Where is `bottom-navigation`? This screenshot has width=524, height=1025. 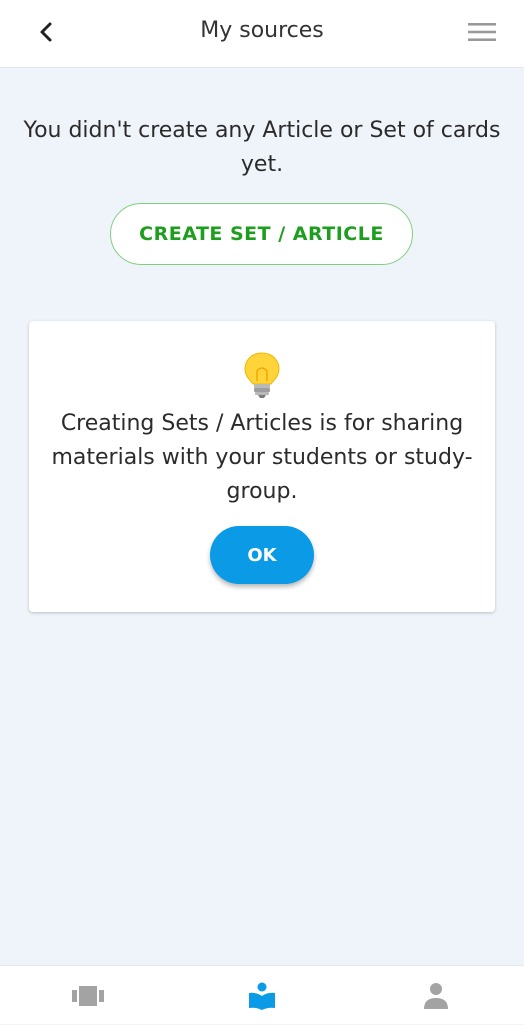
bottom-navigation is located at coordinates (262, 994).